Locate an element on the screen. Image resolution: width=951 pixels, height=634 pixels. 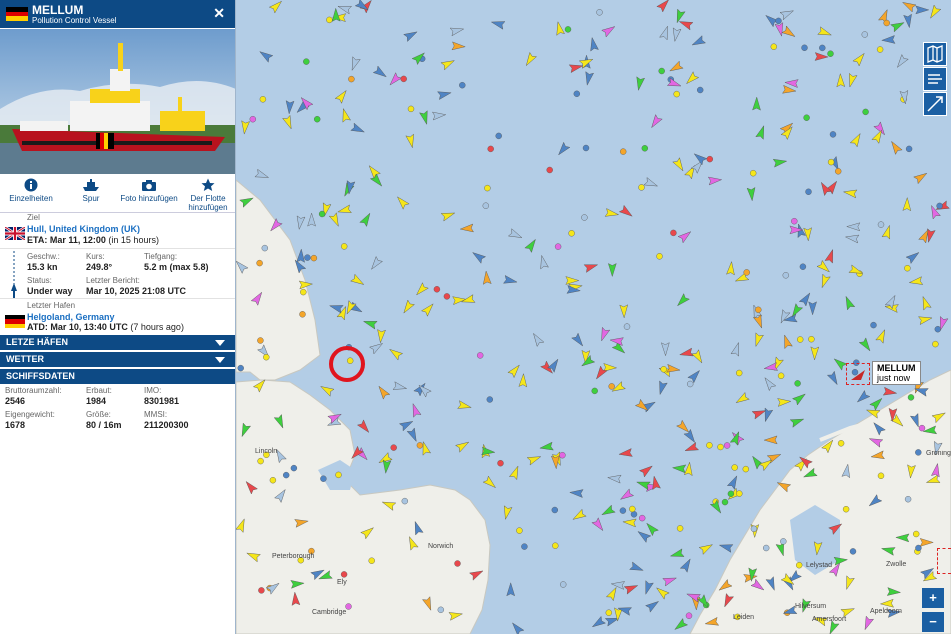
city-label-peterborough: Peterborough is located at coordinates (293, 556).